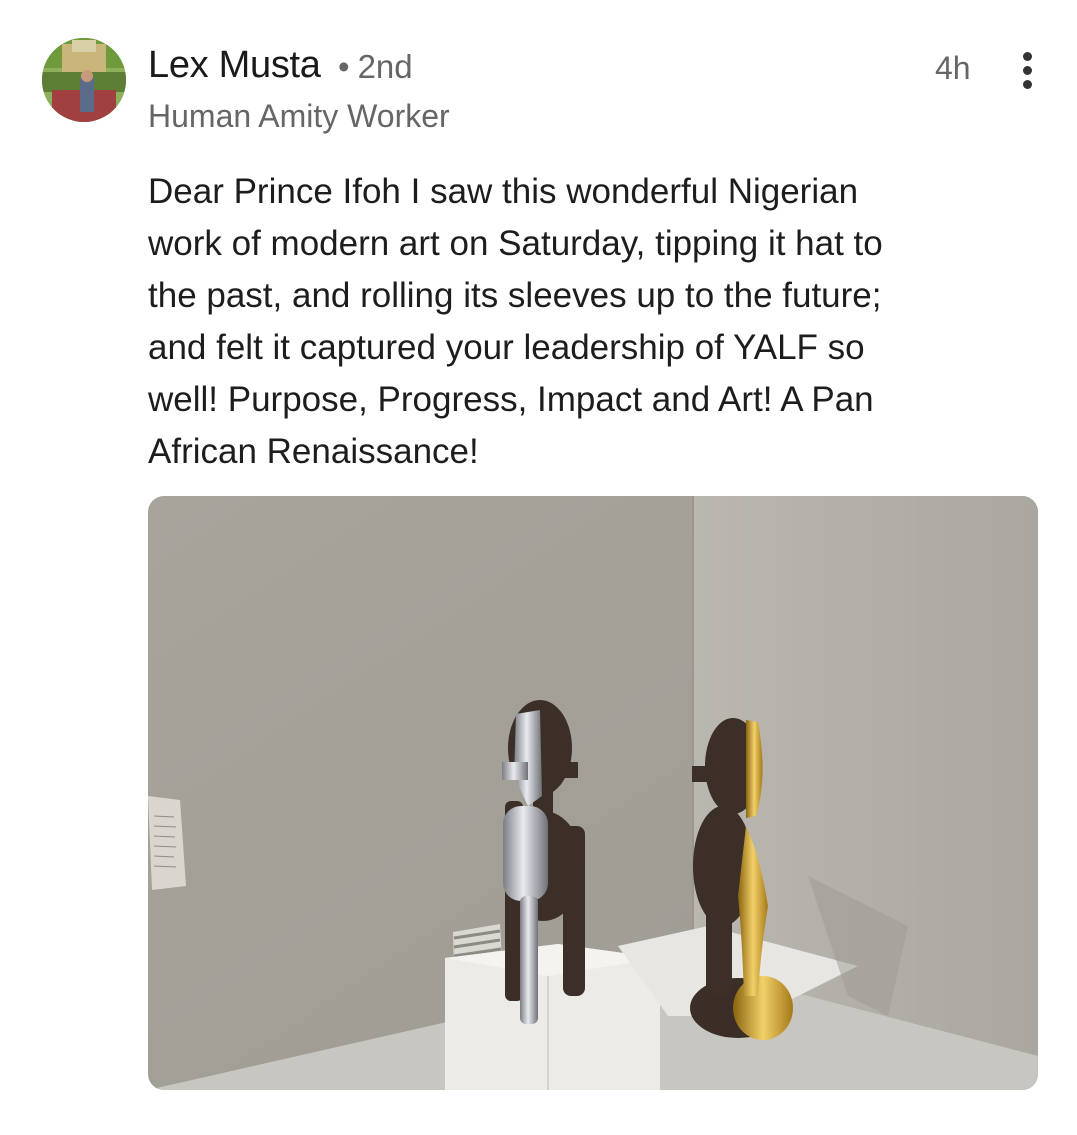 The height and width of the screenshot is (1135, 1077). I want to click on author-headline: Human Amity Worker, so click(299, 116).